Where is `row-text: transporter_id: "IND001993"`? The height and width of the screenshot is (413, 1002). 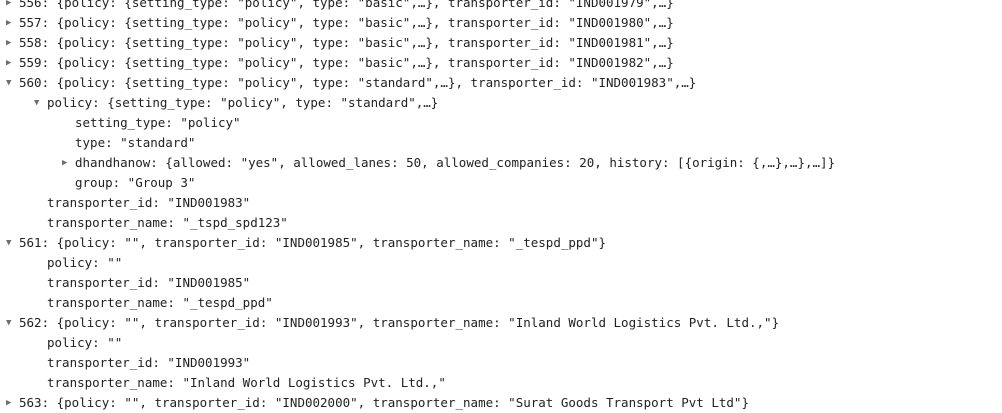
row-text: transporter_id: "IND001993" is located at coordinates (149, 362).